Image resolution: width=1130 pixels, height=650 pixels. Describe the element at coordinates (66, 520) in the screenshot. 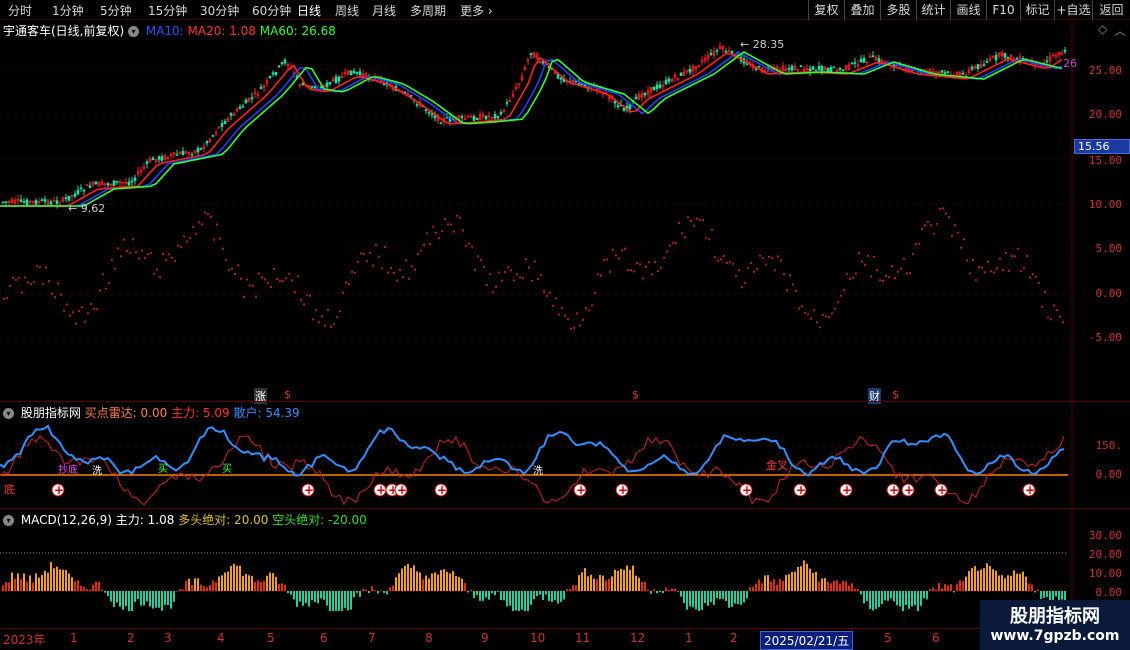

I see `macd-name: MACD(12,26,9)` at that location.